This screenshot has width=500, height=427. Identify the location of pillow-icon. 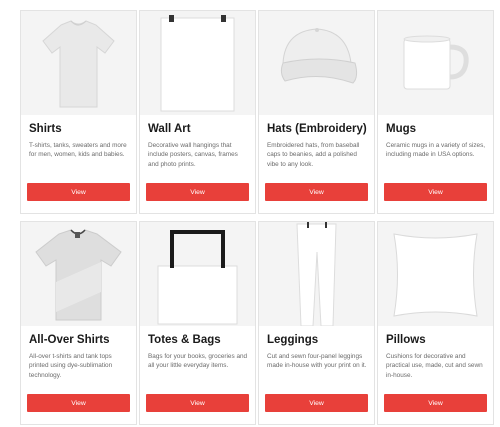
(435, 274).